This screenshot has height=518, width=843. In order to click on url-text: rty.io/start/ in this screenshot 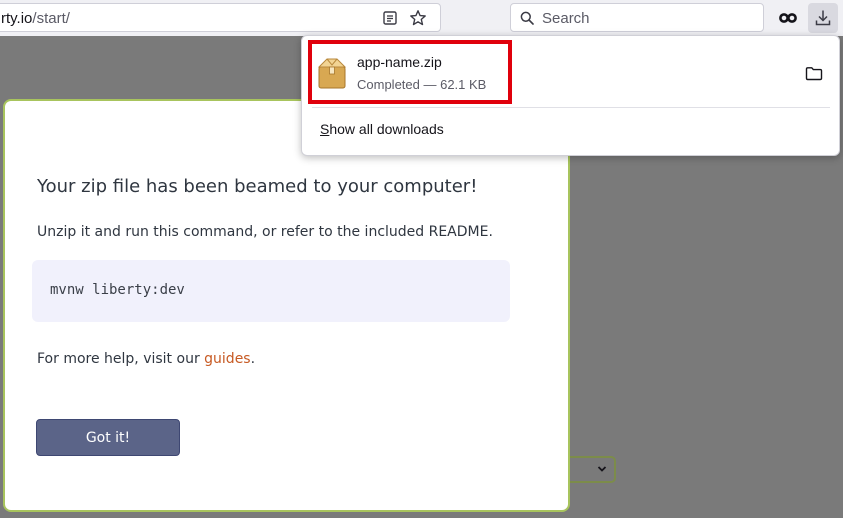, I will do `click(35, 18)`.